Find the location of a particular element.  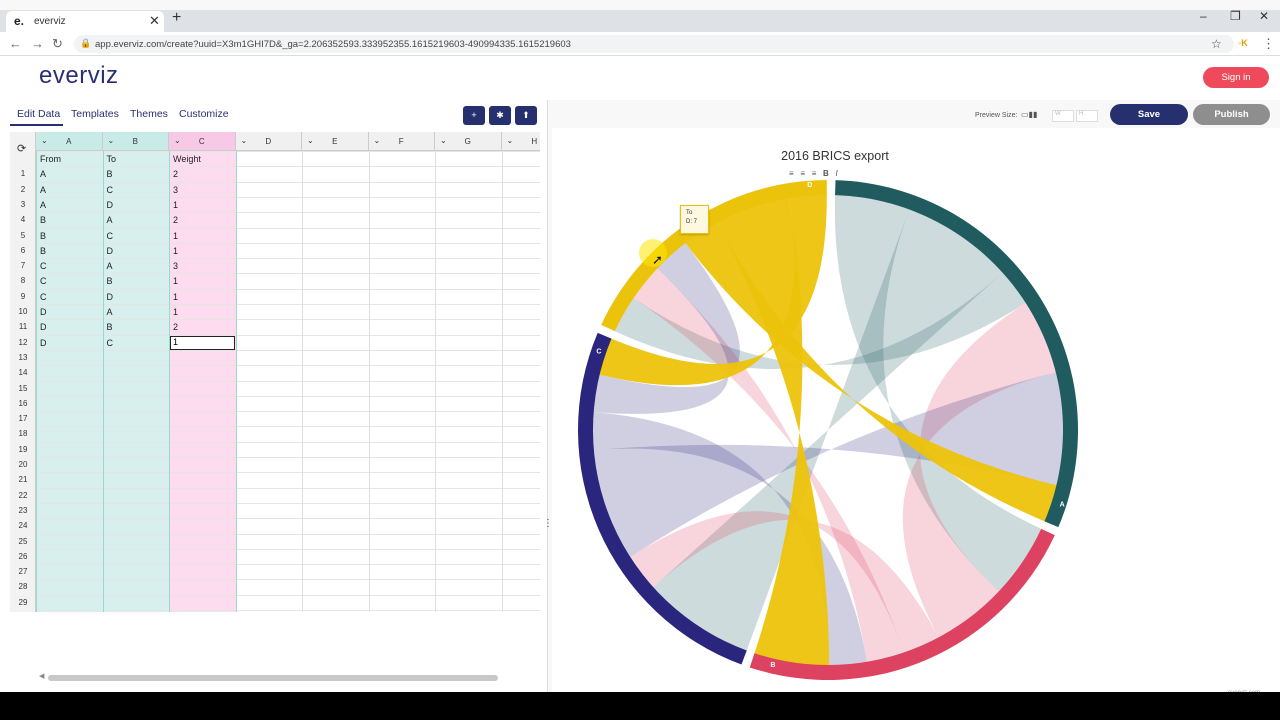

preview-width-input: W is located at coordinates (1063, 116).